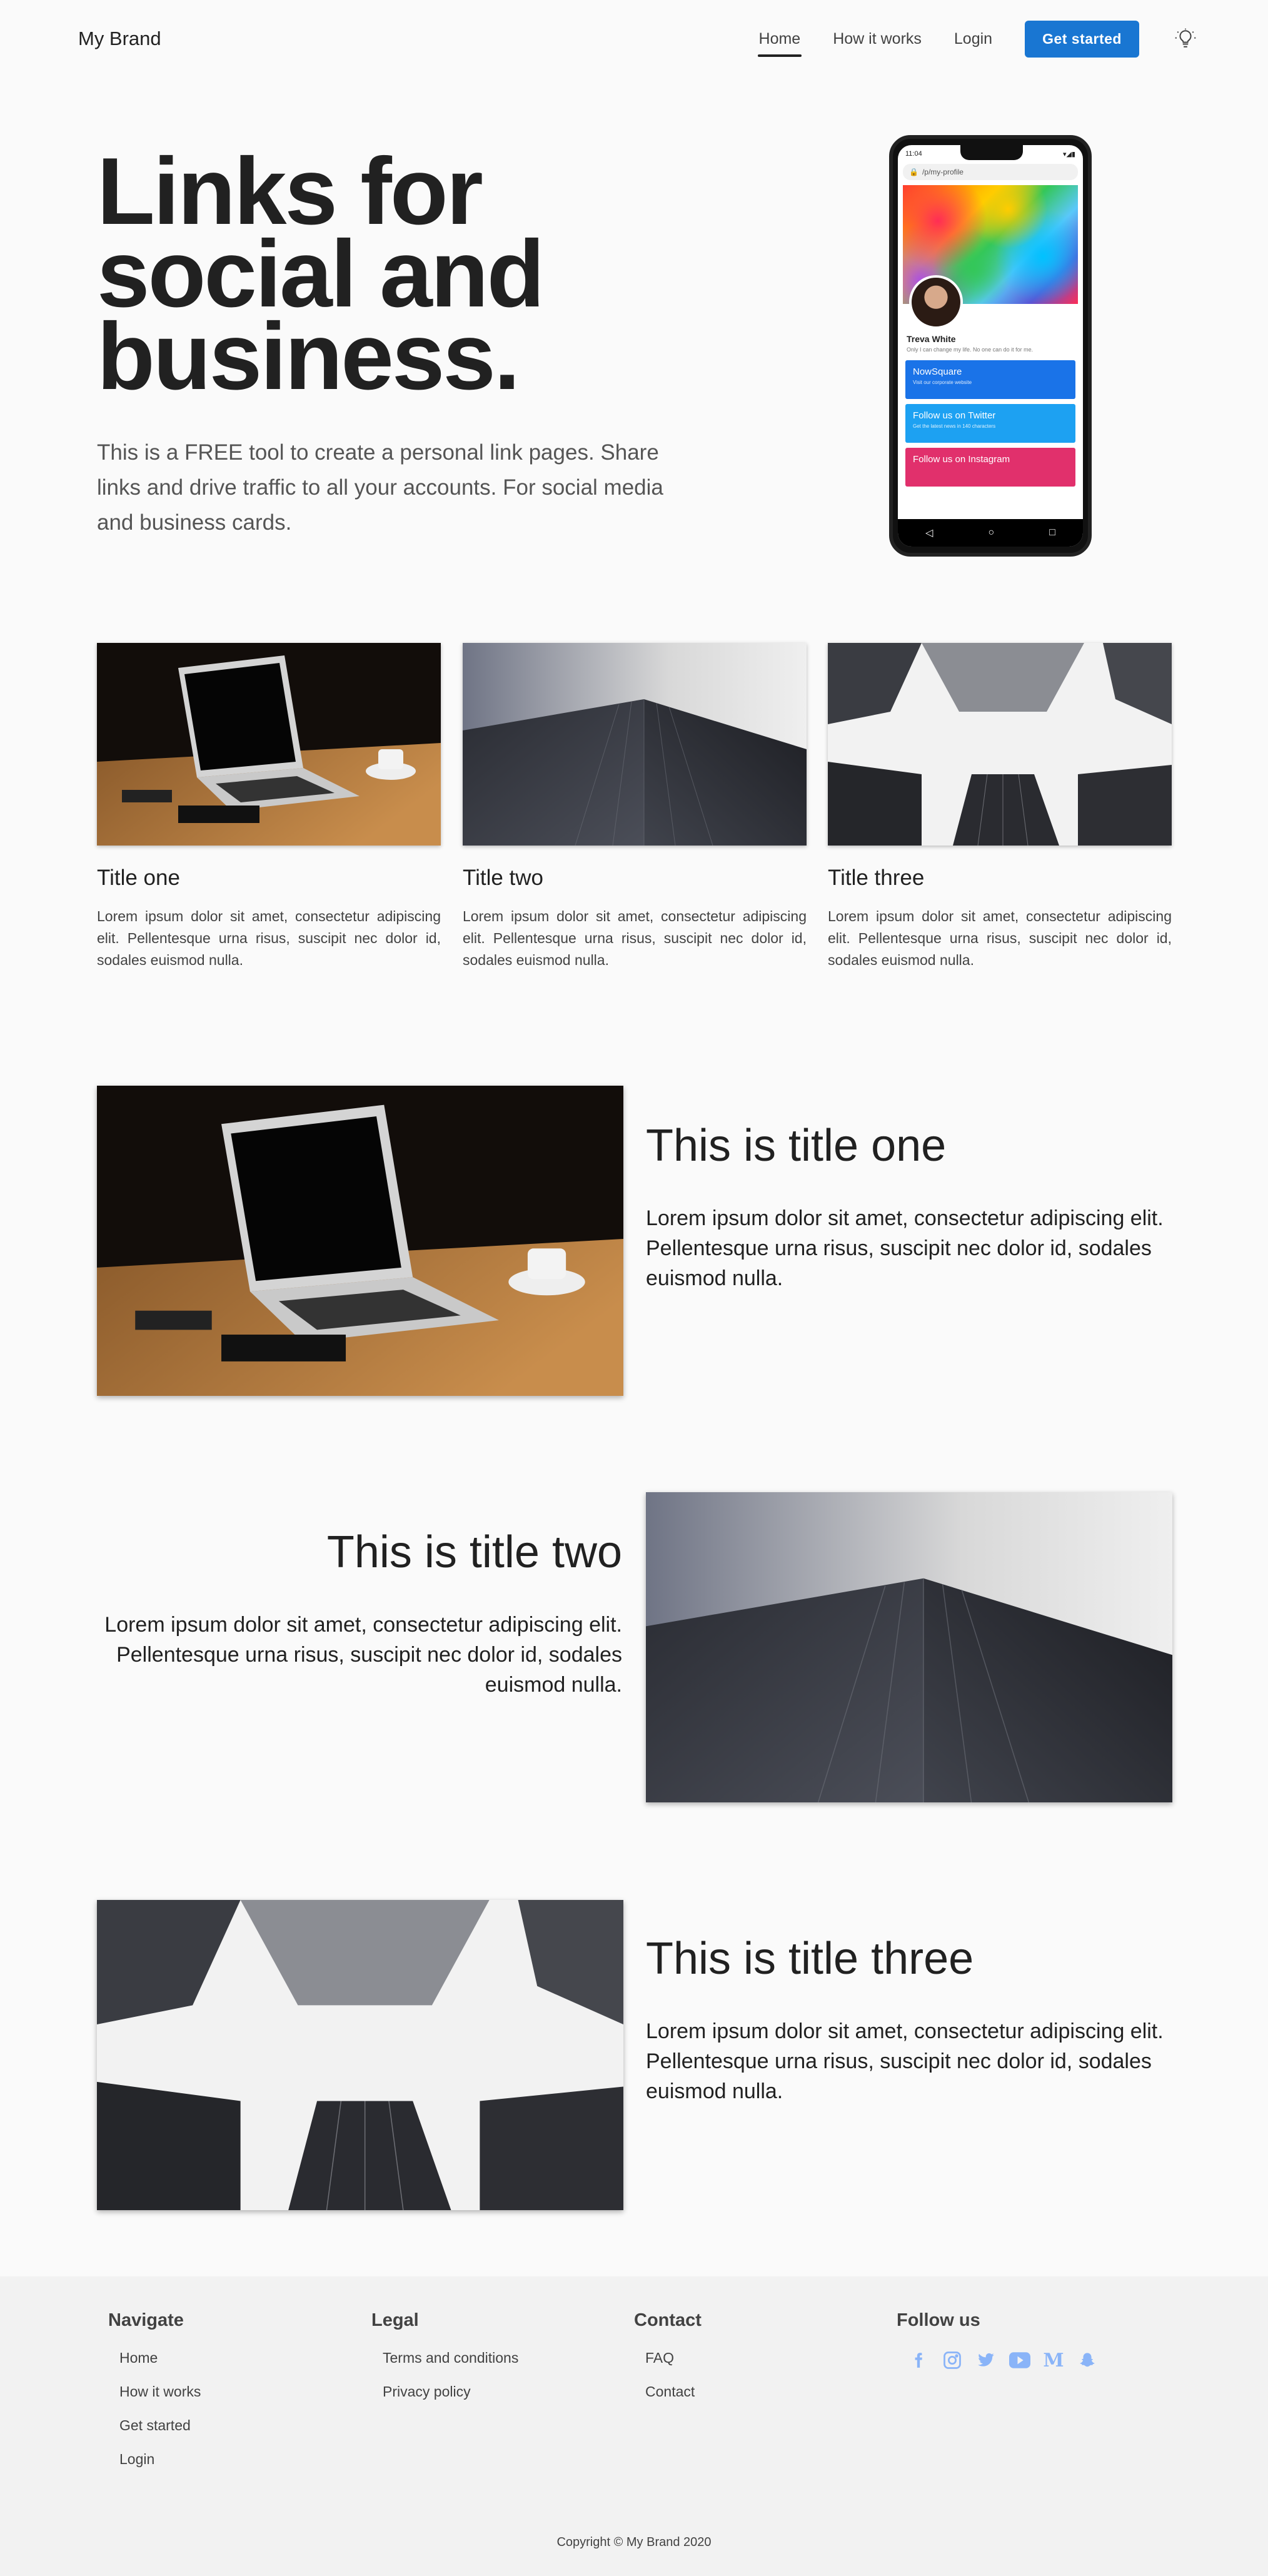 The width and height of the screenshot is (1268, 2576). Describe the element at coordinates (395, 2320) in the screenshot. I see `footer-heading: Legal` at that location.